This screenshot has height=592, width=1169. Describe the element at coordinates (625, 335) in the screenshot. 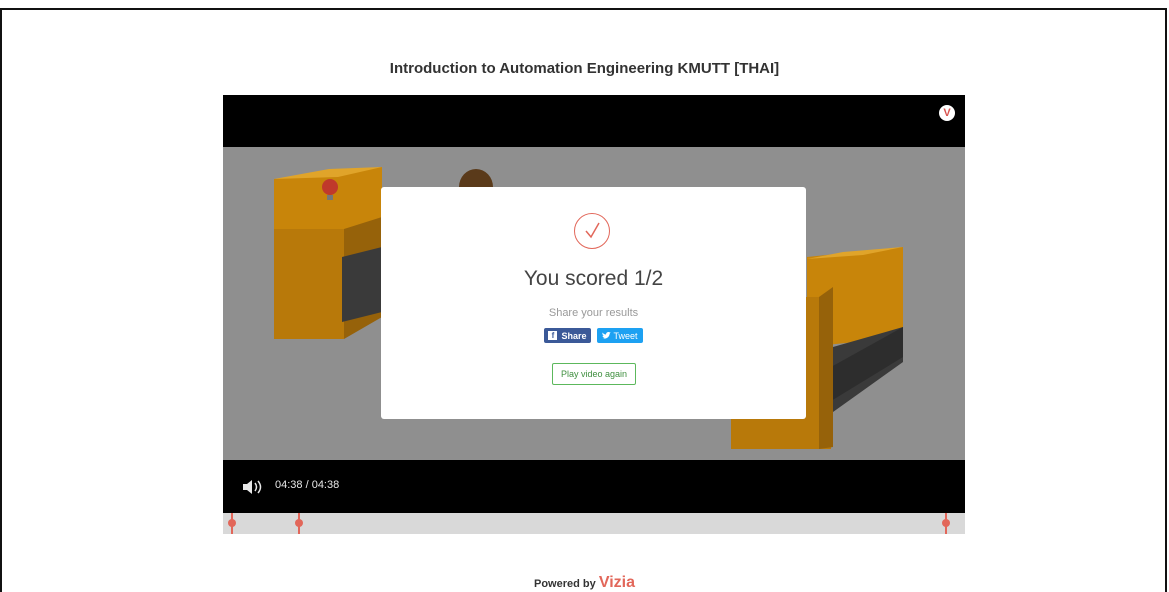

I see `tweet-label: Tweet` at that location.